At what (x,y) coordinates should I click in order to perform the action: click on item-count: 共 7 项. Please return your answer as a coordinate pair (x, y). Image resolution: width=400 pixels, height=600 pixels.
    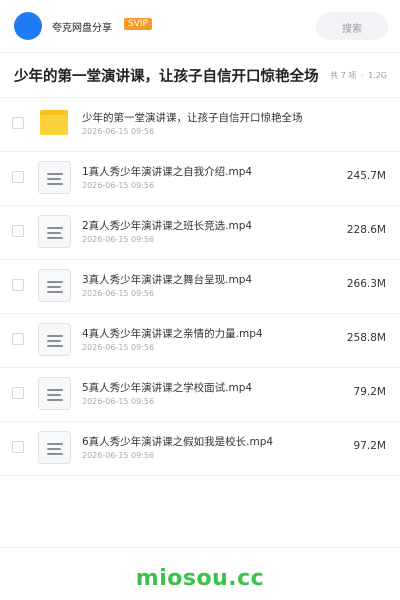
    Looking at the image, I should click on (343, 75).